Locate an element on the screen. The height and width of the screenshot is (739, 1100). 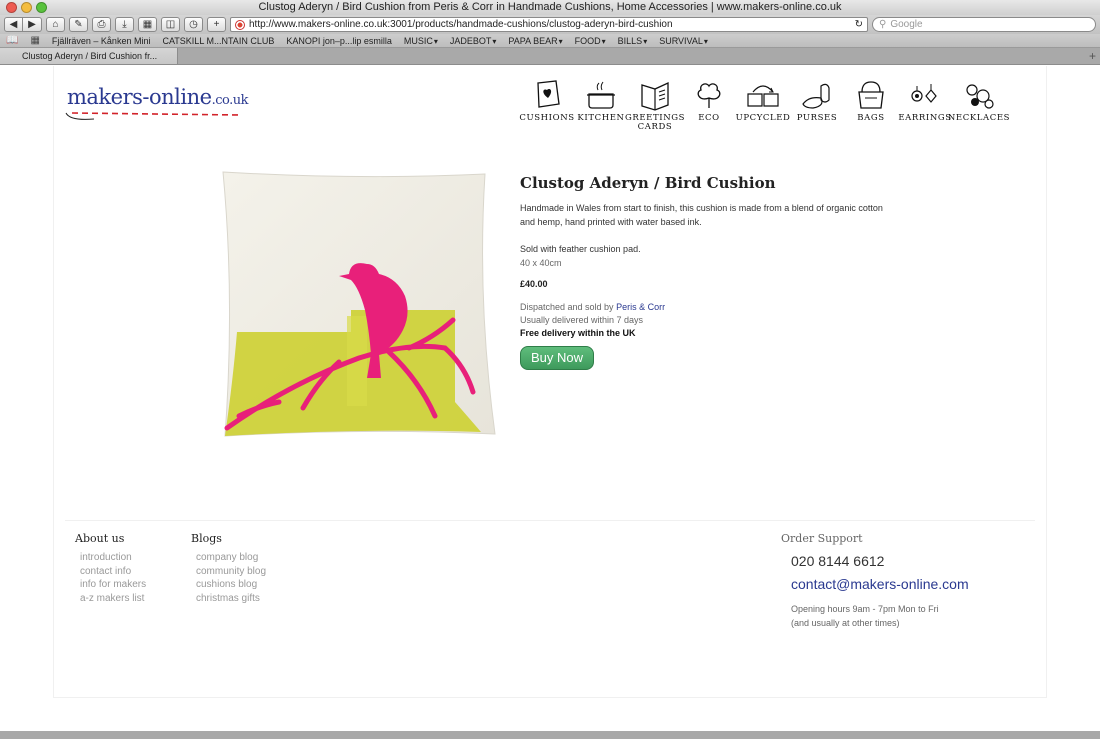
download-icon: ⤓ is located at coordinates (124, 24).